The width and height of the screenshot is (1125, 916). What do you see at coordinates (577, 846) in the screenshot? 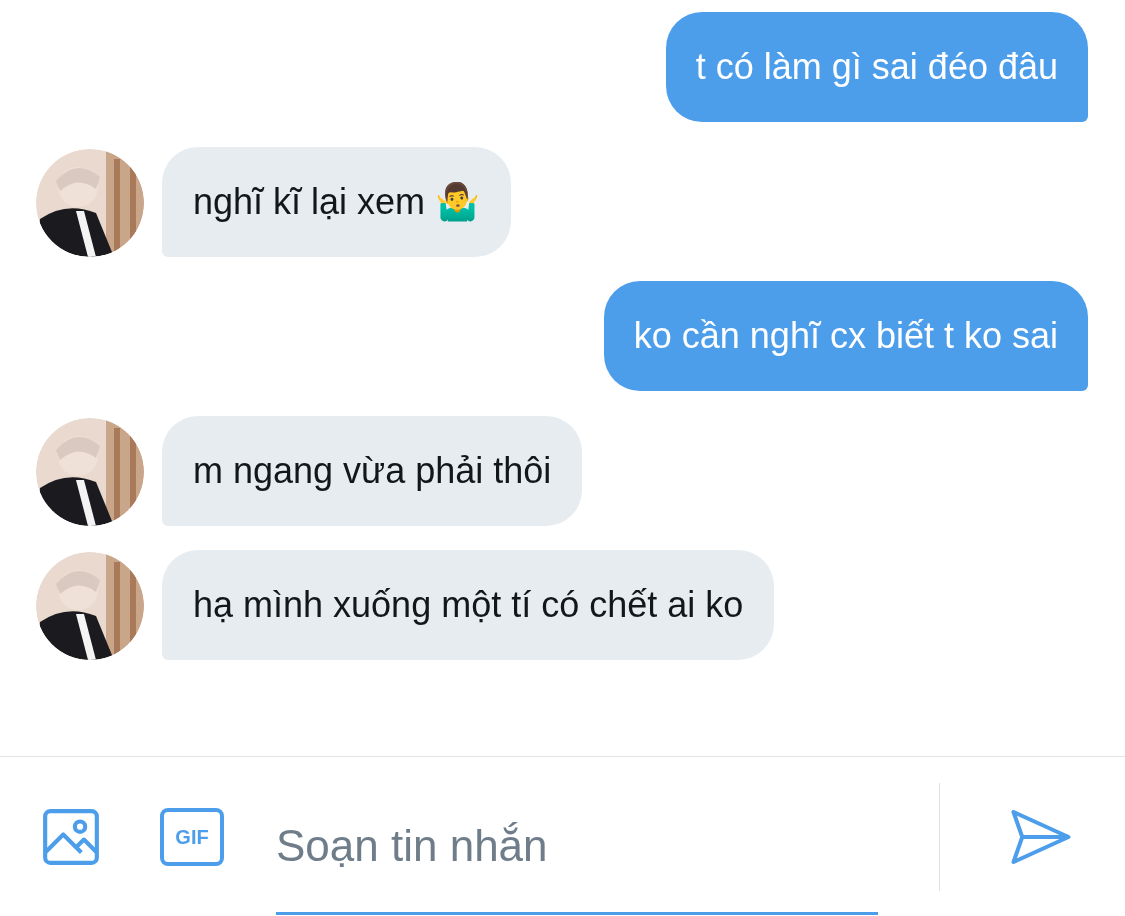
I see `message-input: Soạn tin nhắn` at bounding box center [577, 846].